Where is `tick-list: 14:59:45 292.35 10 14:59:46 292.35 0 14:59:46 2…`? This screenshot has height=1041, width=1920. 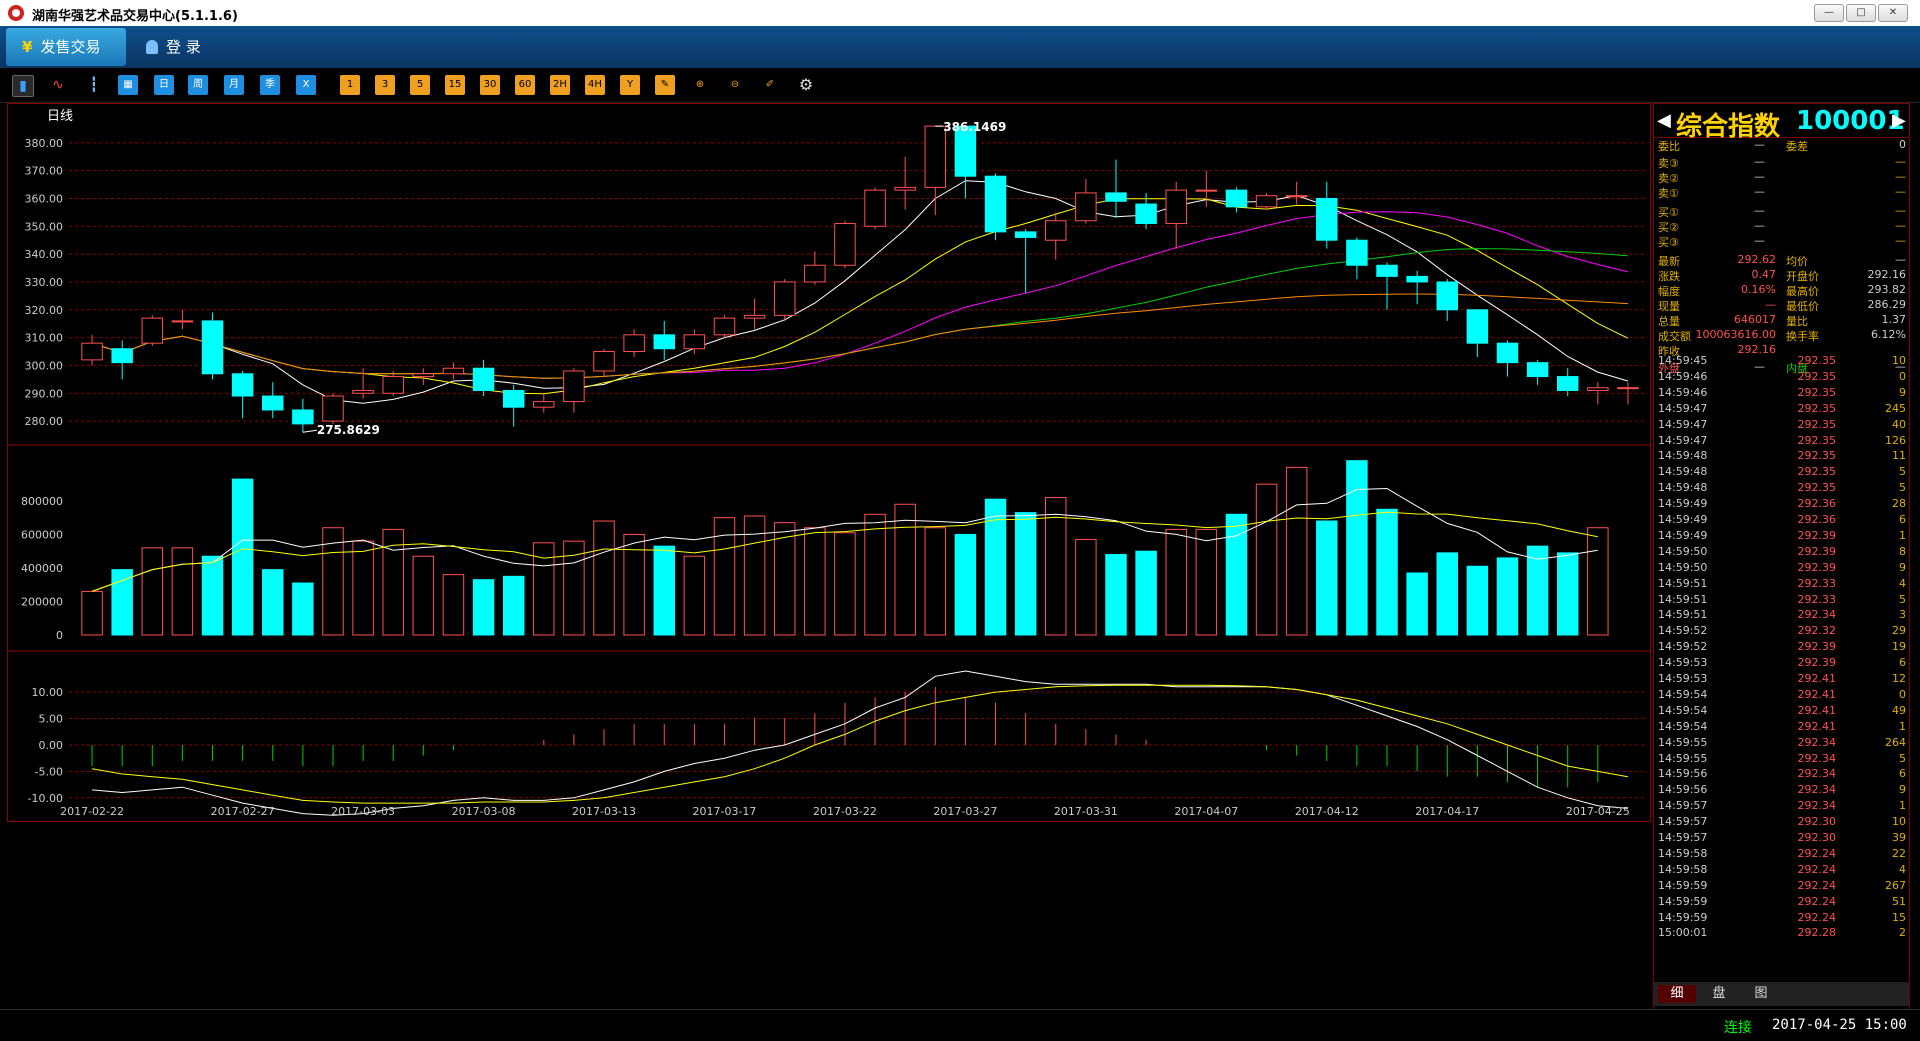
tick-list: 14:59:45 292.35 10 14:59:46 292.35 0 14:59:46 2… is located at coordinates (1781, 646).